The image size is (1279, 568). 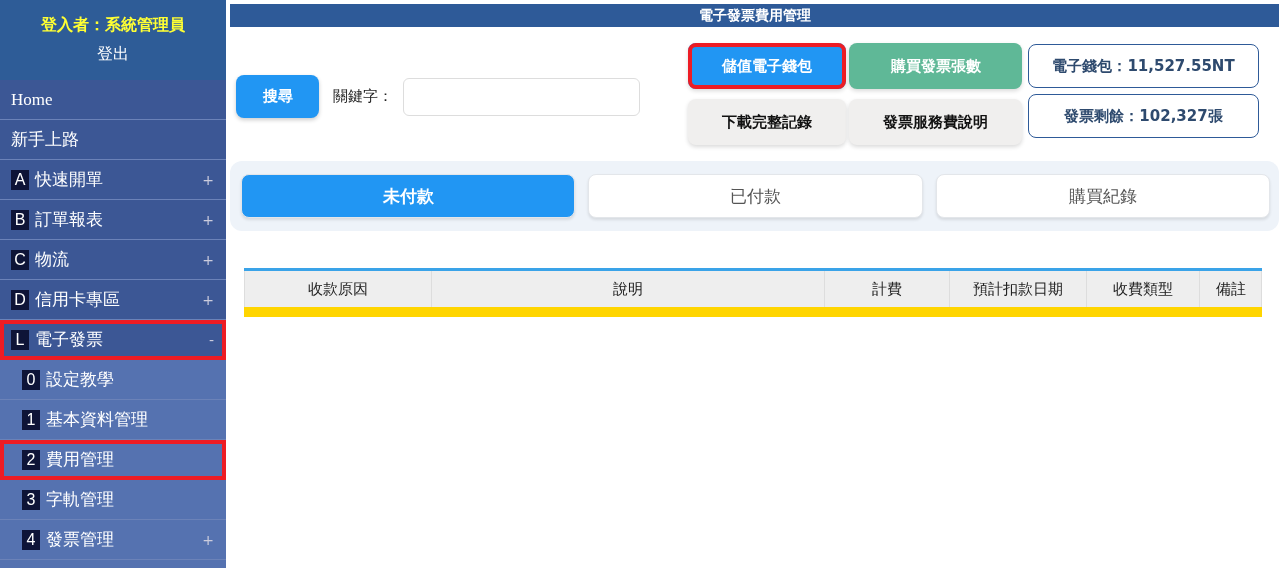 What do you see at coordinates (521, 96) in the screenshot?
I see `keyword-field` at bounding box center [521, 96].